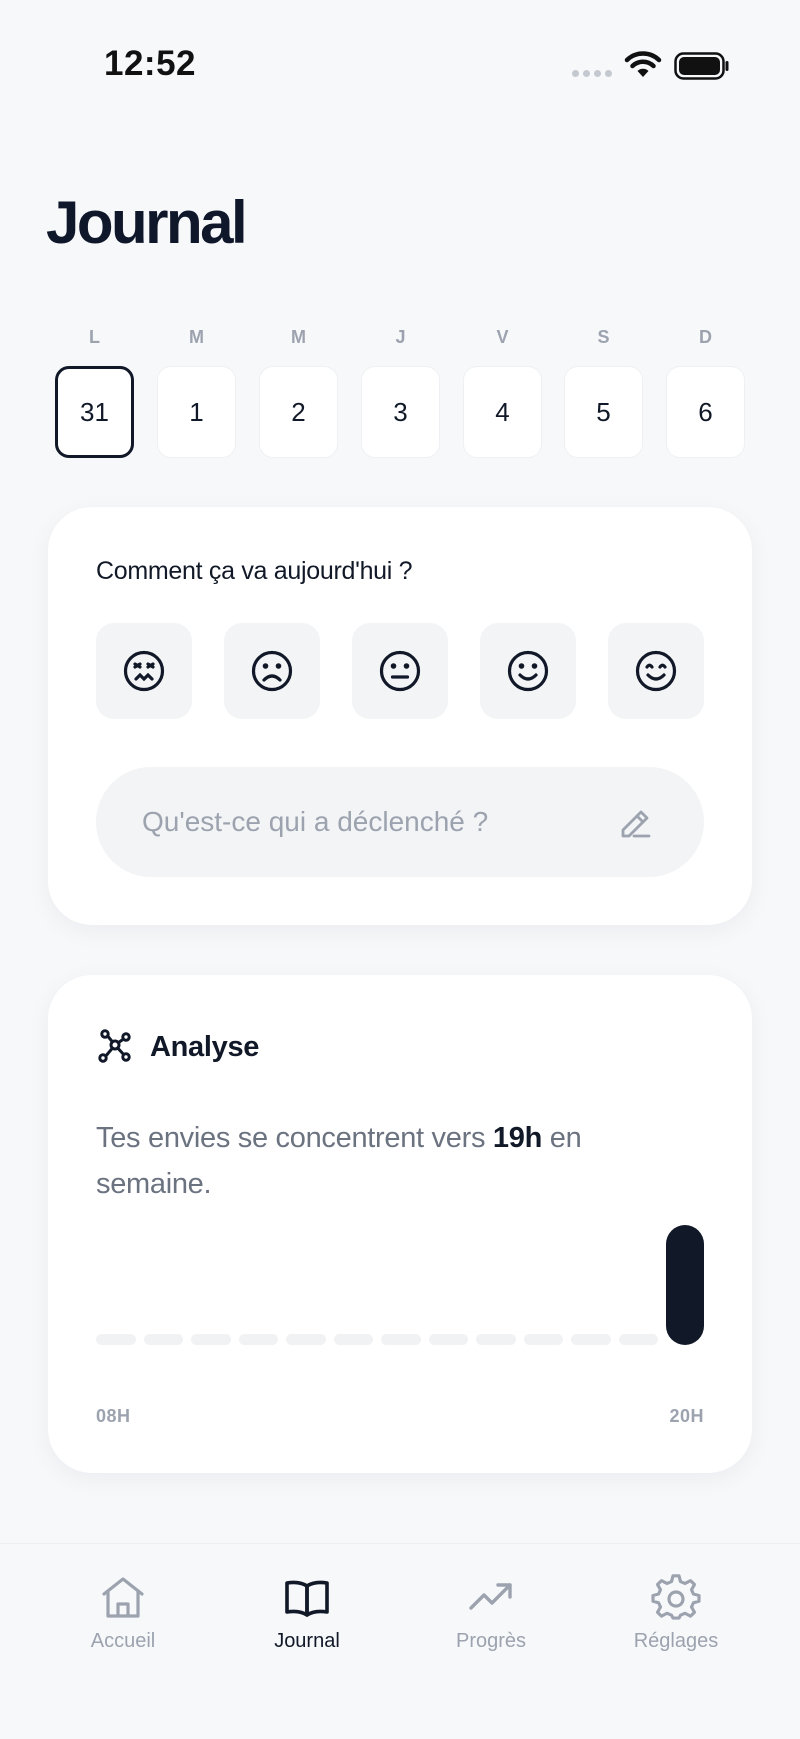  What do you see at coordinates (502, 412) in the screenshot?
I see `day-date-button: 4` at bounding box center [502, 412].